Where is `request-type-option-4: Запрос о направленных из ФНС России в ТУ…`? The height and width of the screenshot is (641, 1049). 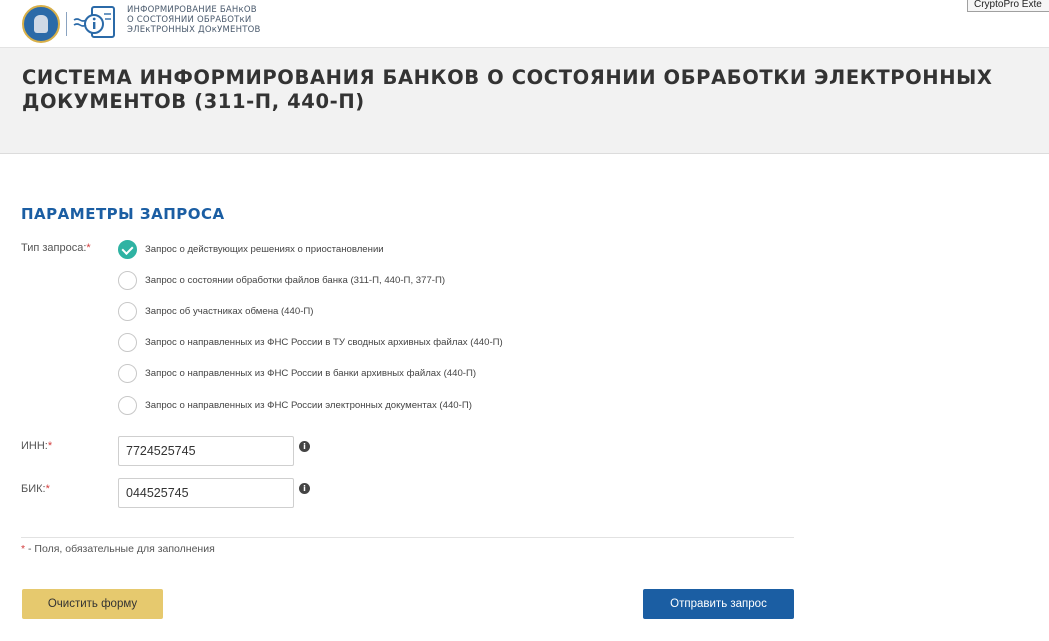
request-type-option-4: Запрос о направленных из ФНС России в ТУ… is located at coordinates (310, 342).